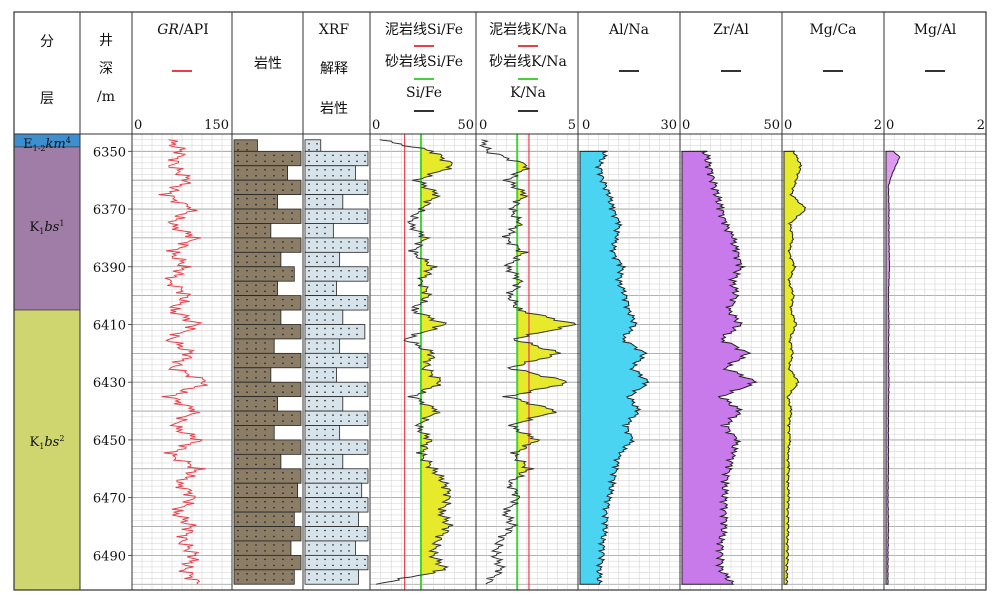 The height and width of the screenshot is (604, 1000). I want to click on depth-tick-label: 6350, so click(109, 152).